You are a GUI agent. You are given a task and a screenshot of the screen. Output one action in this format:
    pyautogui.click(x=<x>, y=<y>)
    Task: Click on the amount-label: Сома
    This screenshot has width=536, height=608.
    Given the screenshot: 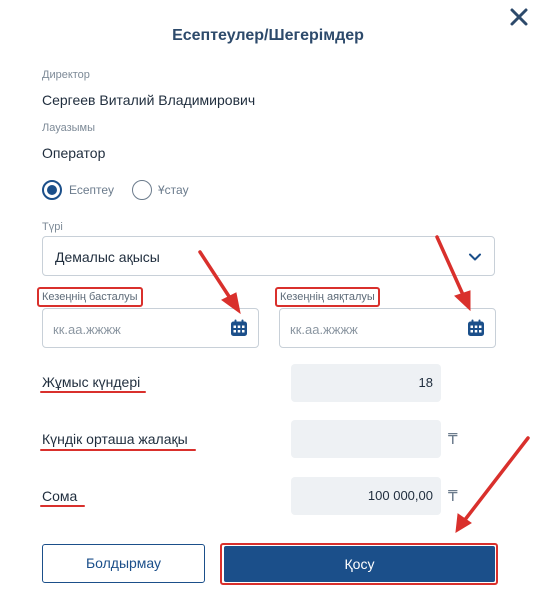 What is the action you would take?
    pyautogui.click(x=60, y=496)
    